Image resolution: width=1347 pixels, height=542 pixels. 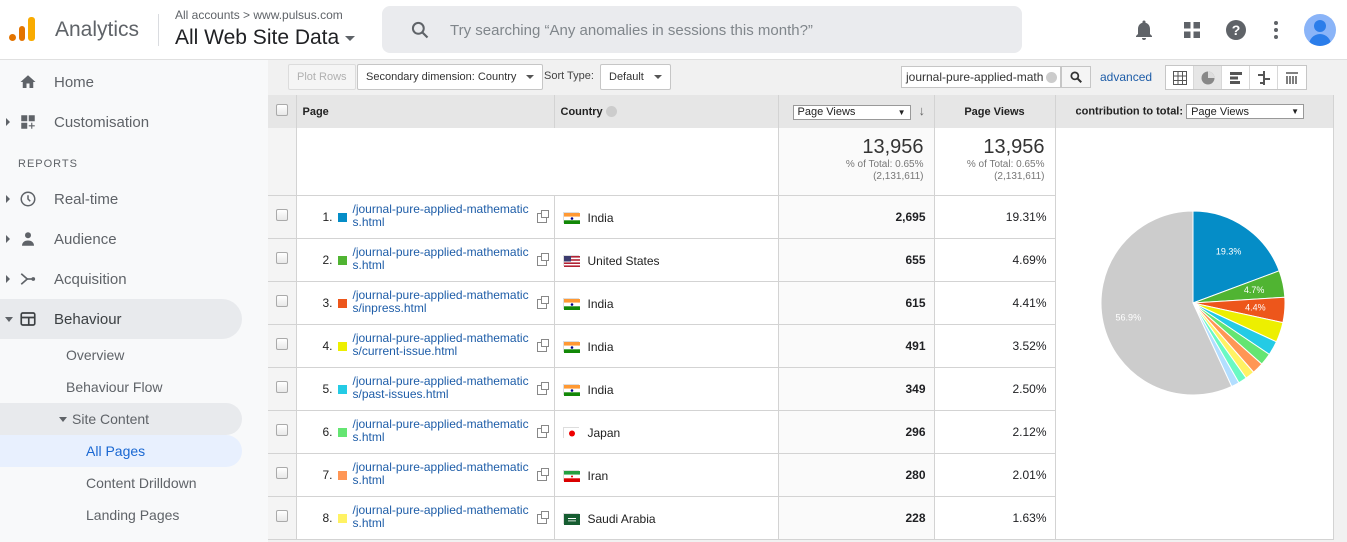 What do you see at coordinates (327, 388) in the screenshot?
I see `row-rank: 5.` at bounding box center [327, 388].